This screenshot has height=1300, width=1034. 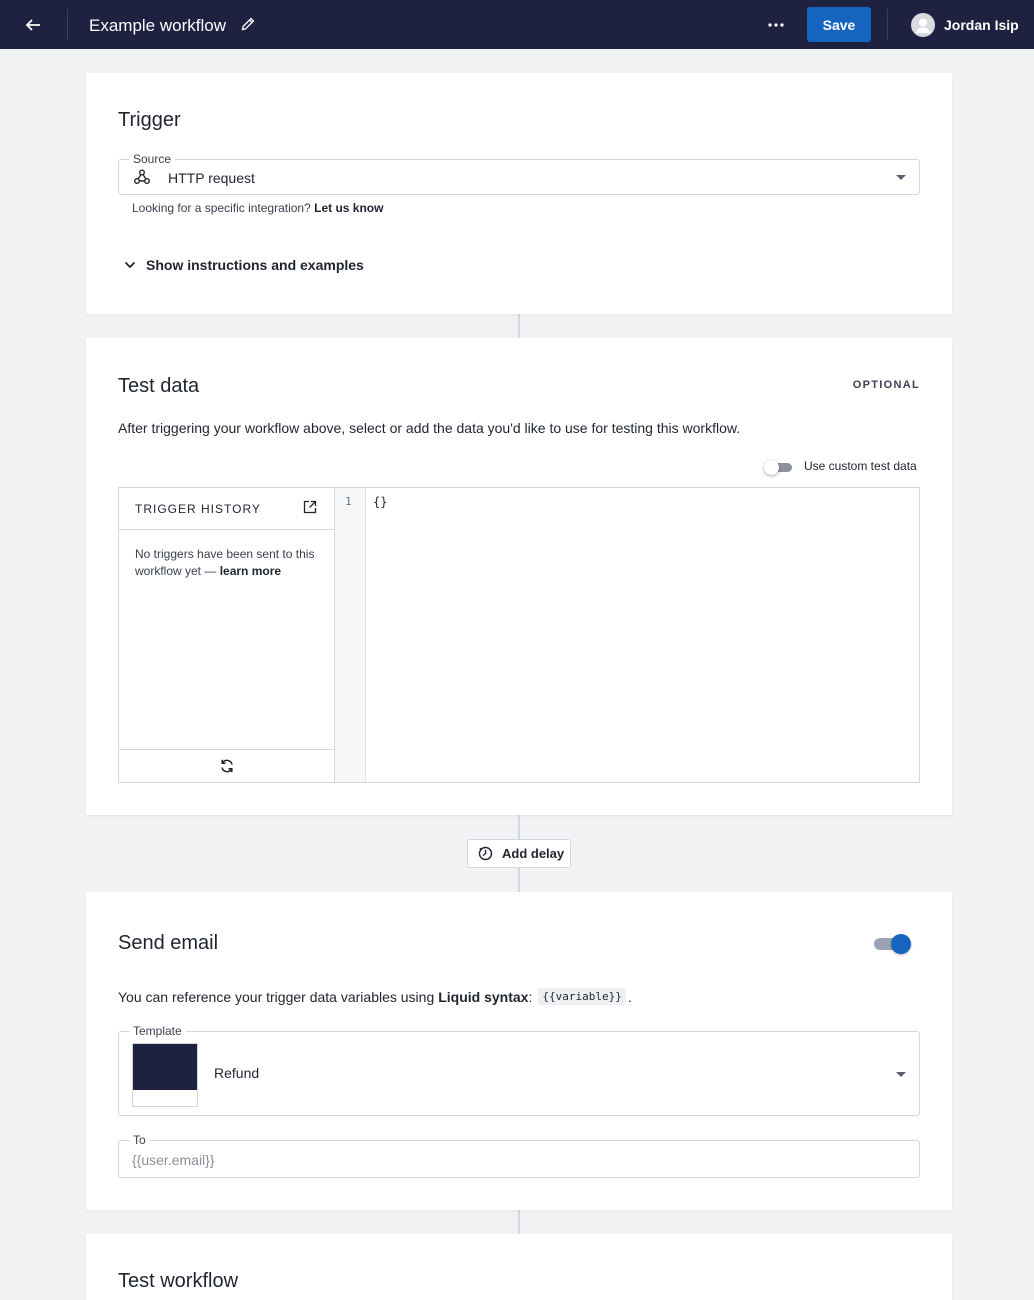 What do you see at coordinates (168, 943) in the screenshot?
I see `send-email-title: Send email` at bounding box center [168, 943].